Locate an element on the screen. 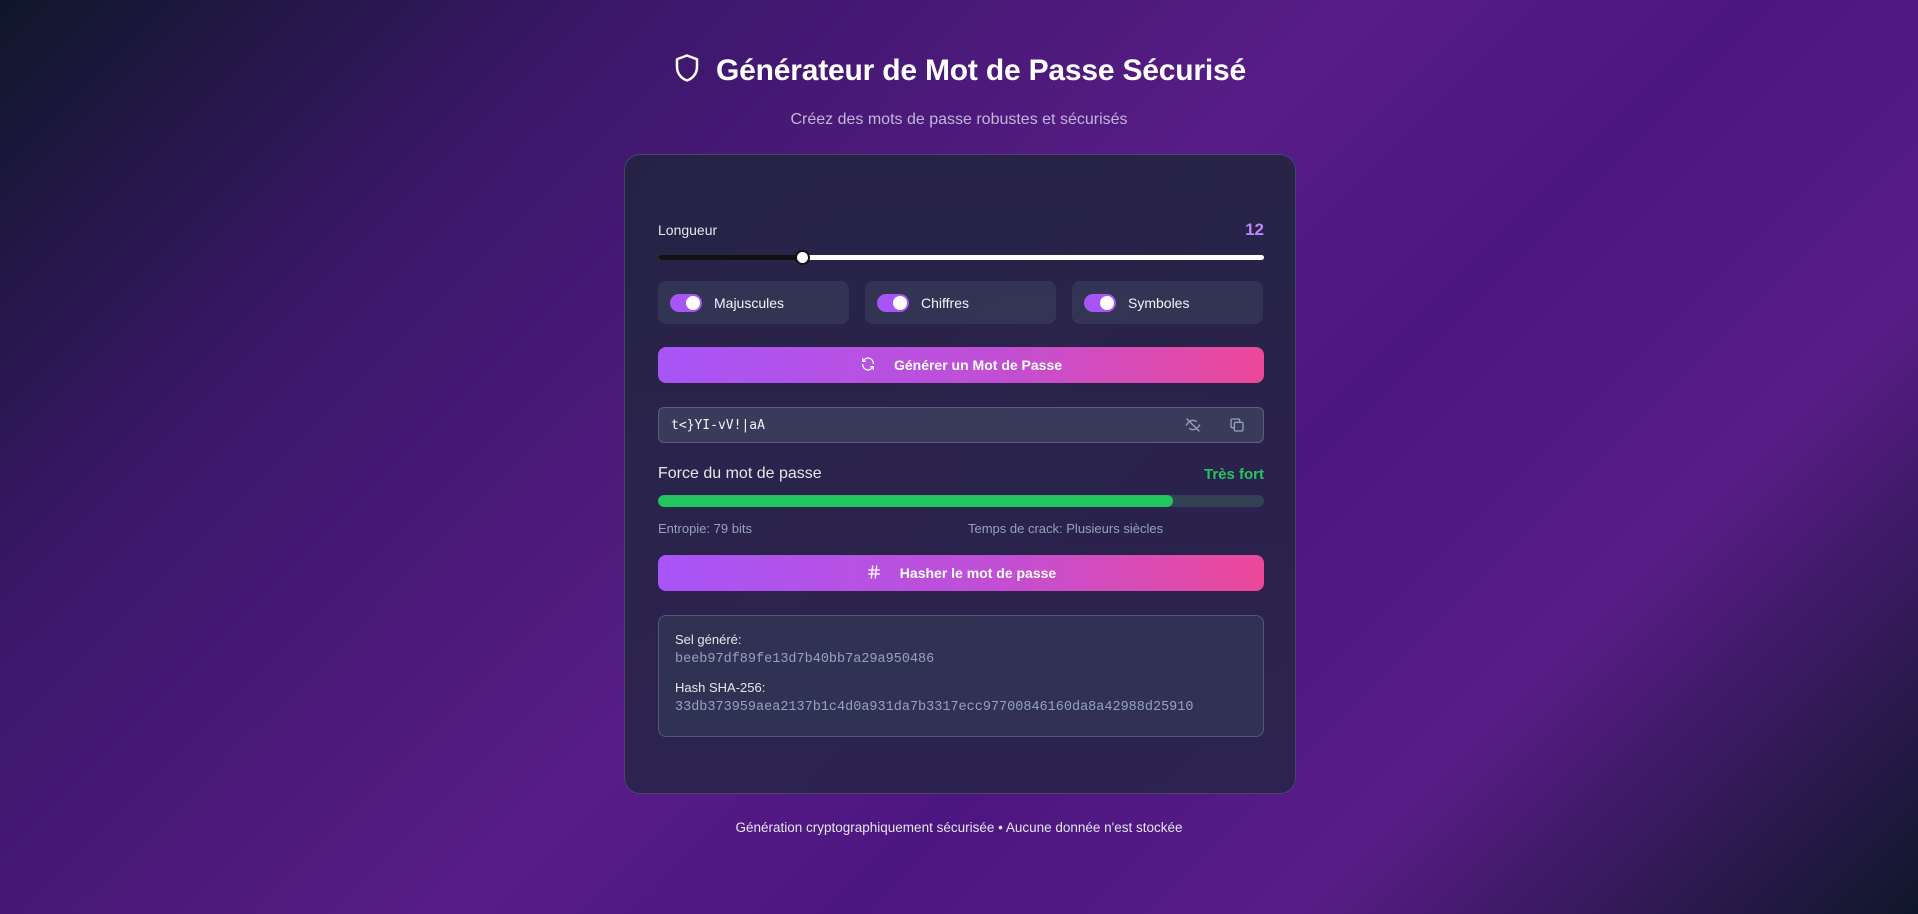  option-symbols: Symboles is located at coordinates (1167, 302).